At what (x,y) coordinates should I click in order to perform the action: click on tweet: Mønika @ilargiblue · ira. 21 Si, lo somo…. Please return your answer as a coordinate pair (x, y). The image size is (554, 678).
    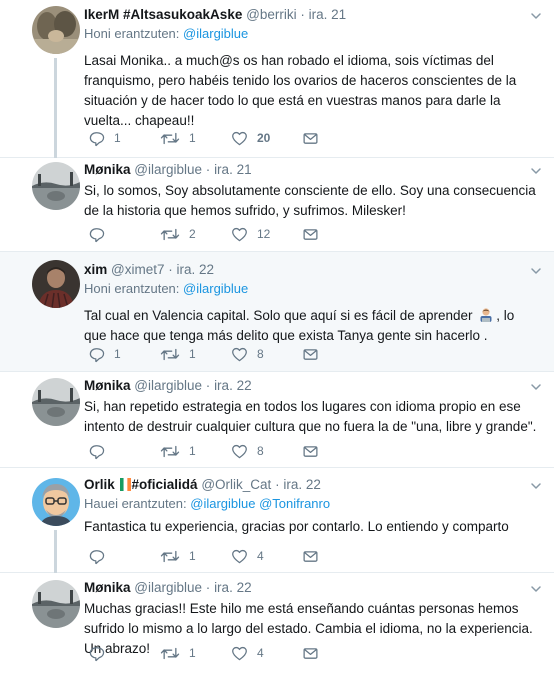
    Looking at the image, I should click on (277, 205).